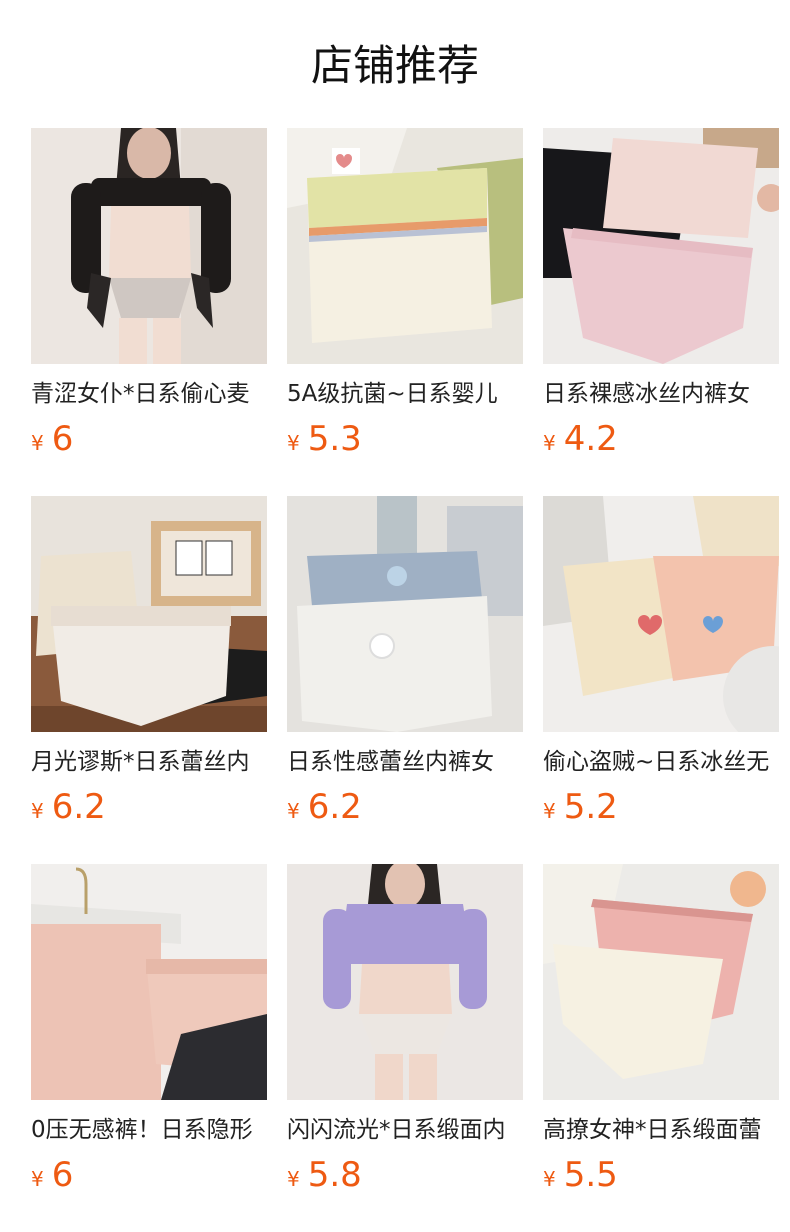 The width and height of the screenshot is (790, 1232). Describe the element at coordinates (394, 65) in the screenshot. I see `page-title: 店铺推荐` at that location.